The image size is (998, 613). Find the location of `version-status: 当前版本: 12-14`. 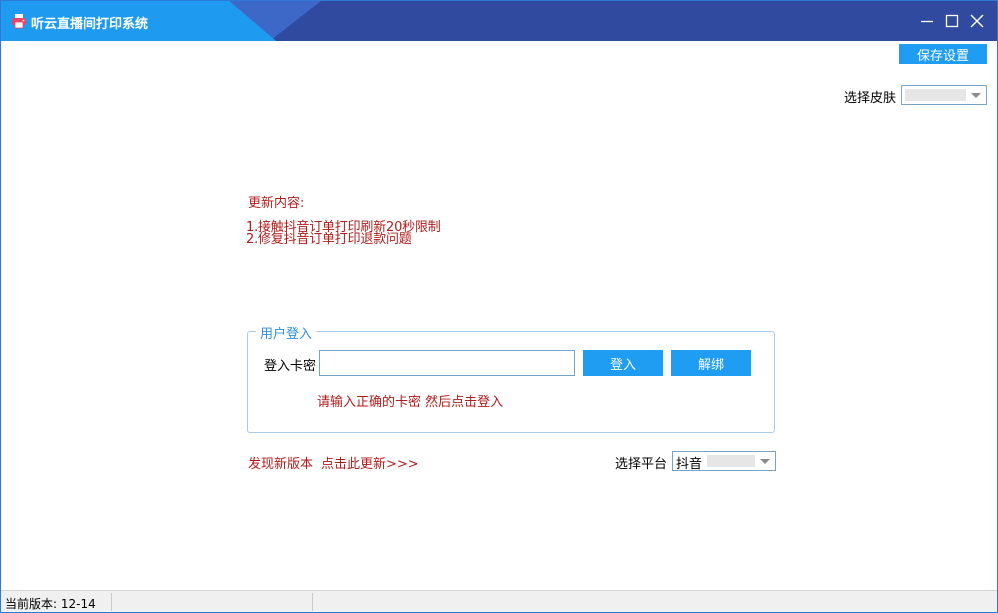

version-status: 当前版本: 12-14 is located at coordinates (50, 604).